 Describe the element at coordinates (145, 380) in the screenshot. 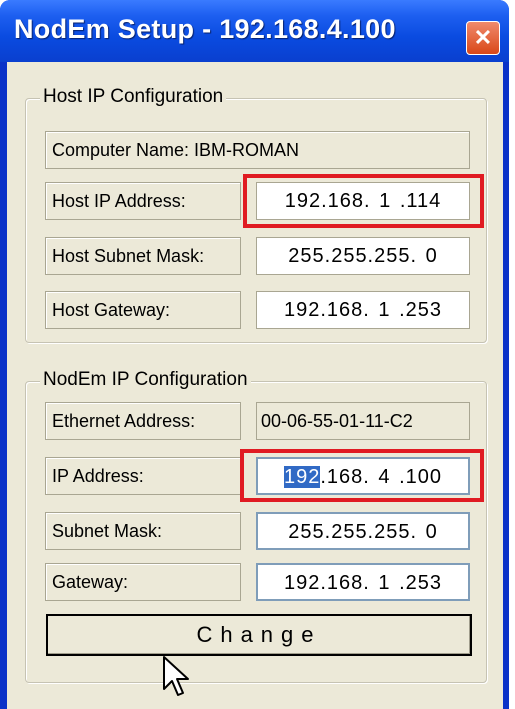

I see `nodem-group-title: NodEm IP Configuration` at that location.